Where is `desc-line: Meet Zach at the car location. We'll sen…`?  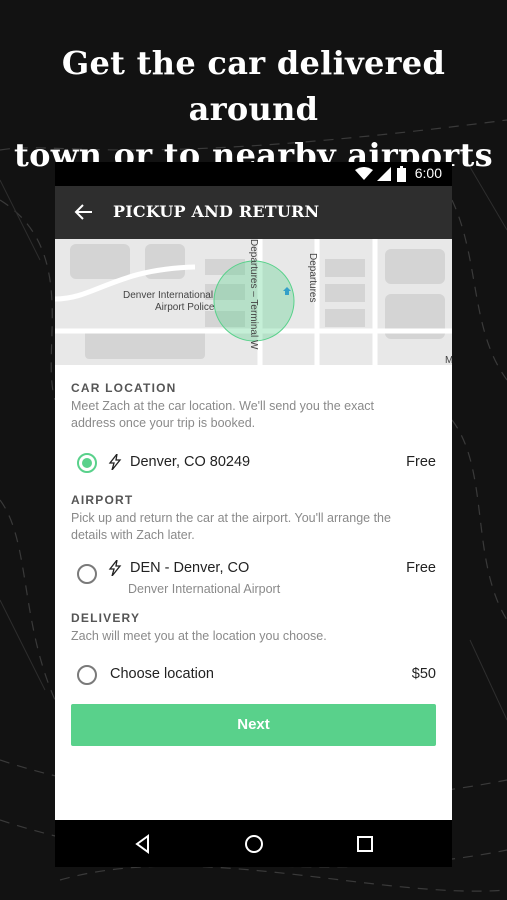
desc-line: Meet Zach at the car location. We'll sen… is located at coordinates (223, 406).